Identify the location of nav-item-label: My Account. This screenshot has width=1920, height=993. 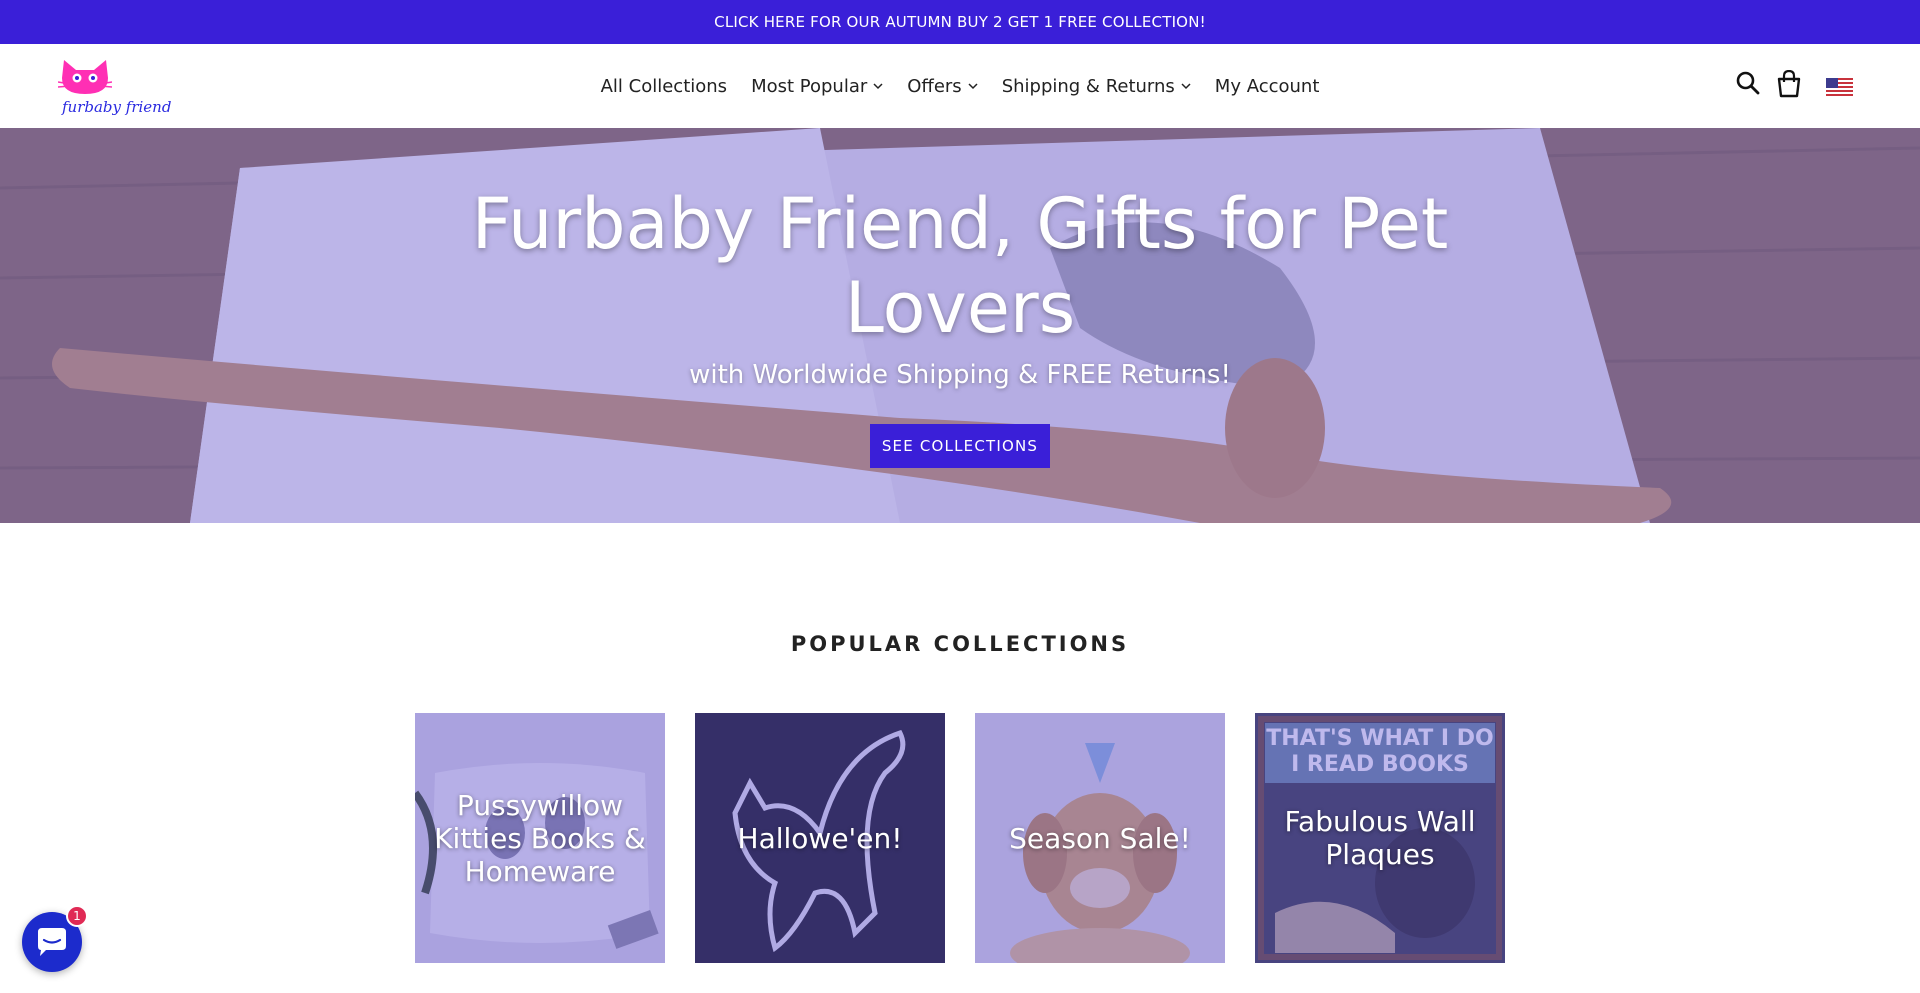
(1267, 86).